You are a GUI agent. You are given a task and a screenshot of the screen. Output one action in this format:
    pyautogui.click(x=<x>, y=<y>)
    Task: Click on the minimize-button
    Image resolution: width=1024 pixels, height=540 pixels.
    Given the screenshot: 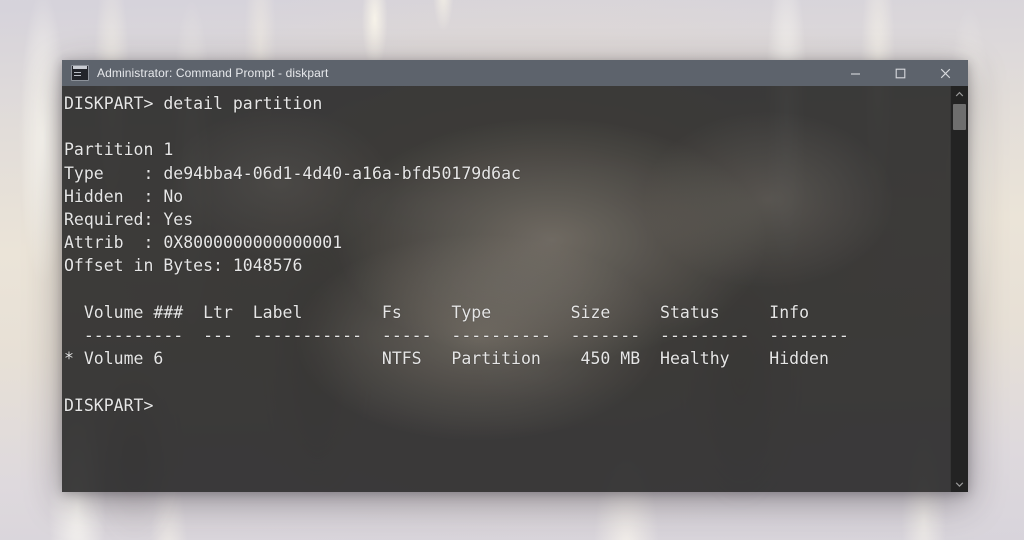 What is the action you would take?
    pyautogui.click(x=855, y=73)
    